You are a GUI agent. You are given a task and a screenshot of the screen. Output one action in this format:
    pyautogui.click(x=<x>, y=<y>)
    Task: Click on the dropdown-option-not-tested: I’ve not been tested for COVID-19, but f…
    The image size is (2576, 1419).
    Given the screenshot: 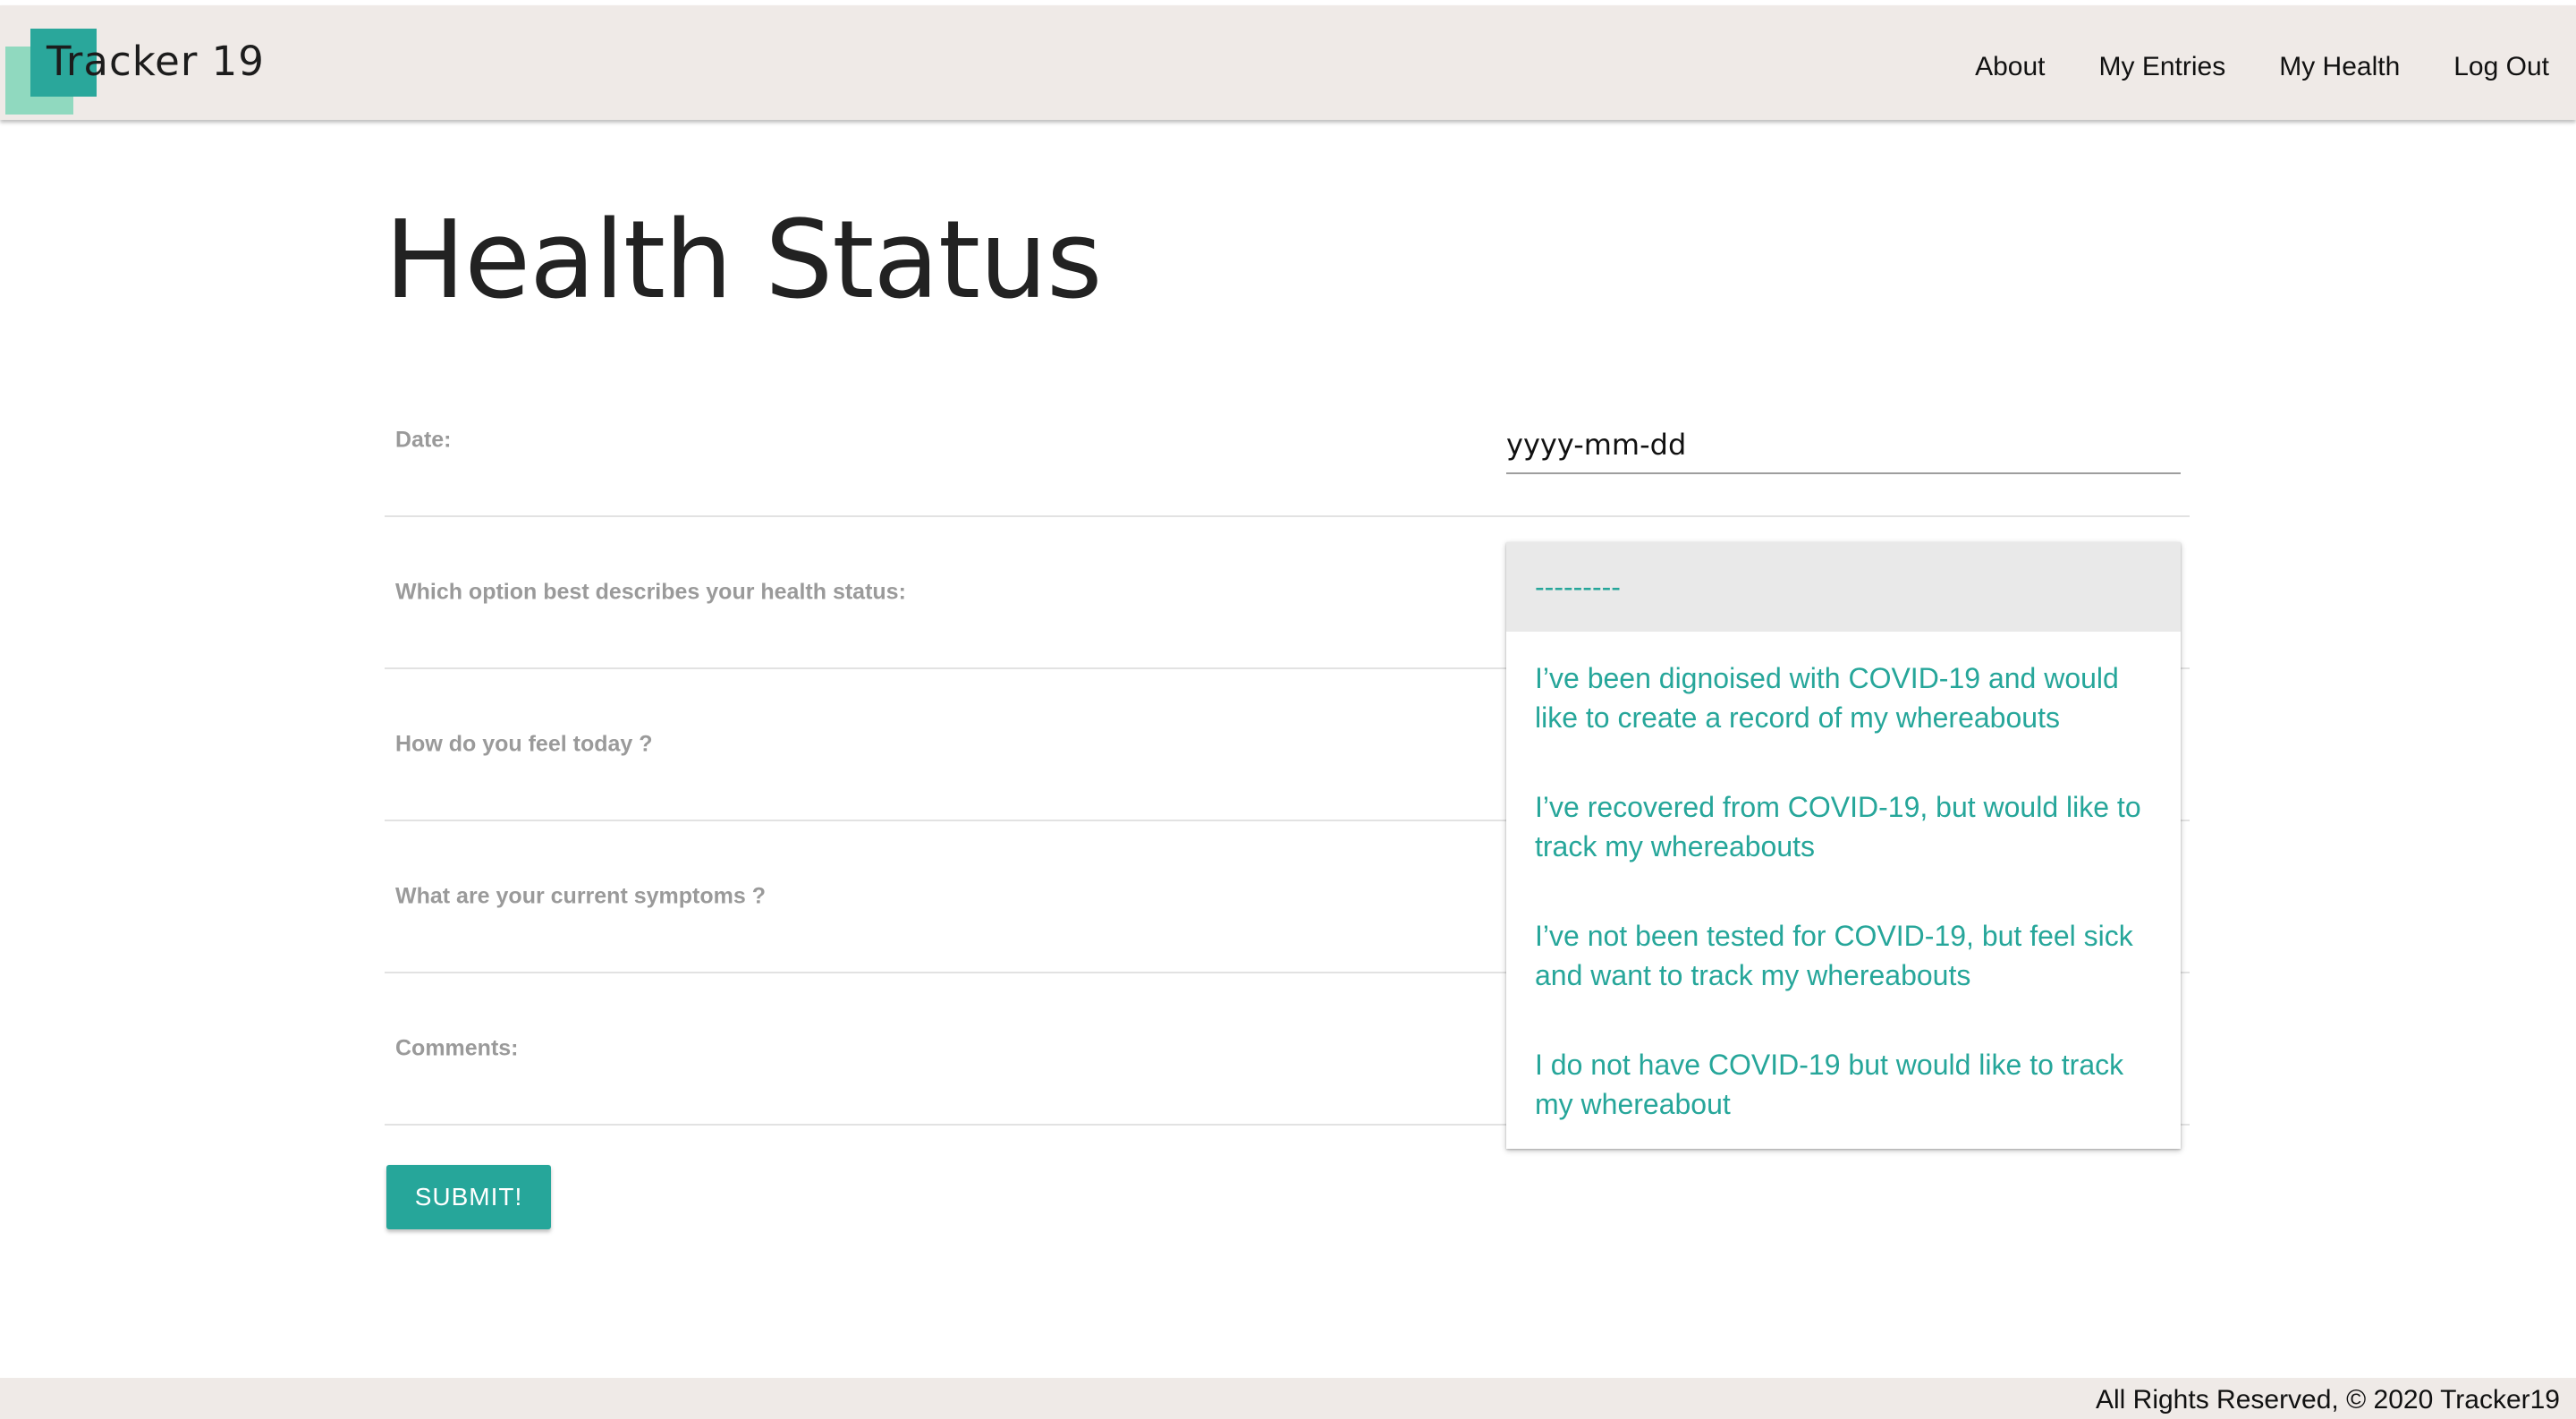 What is the action you would take?
    pyautogui.click(x=1843, y=955)
    